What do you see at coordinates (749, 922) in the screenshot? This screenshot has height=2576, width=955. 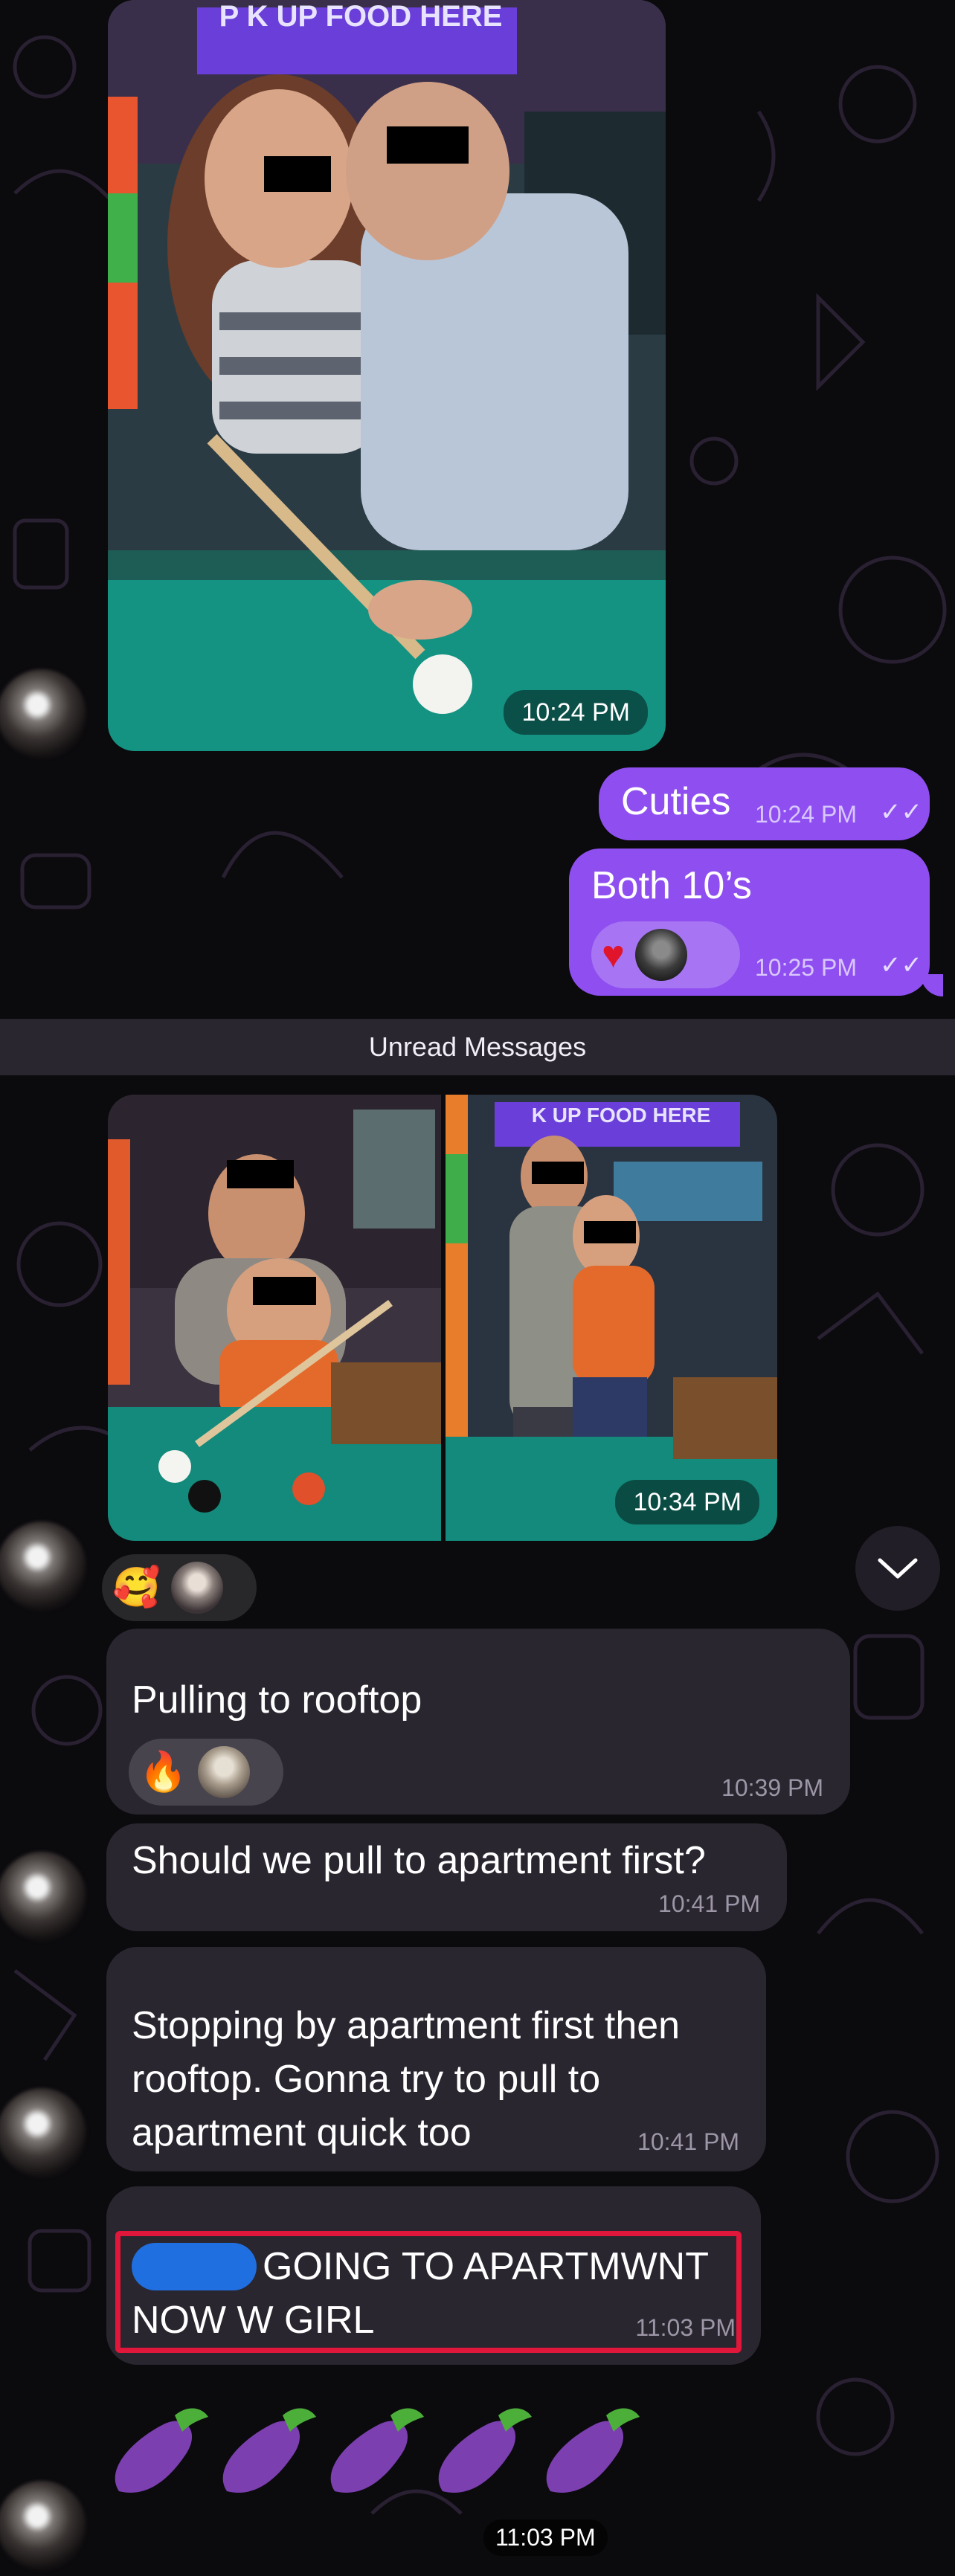 I see `outgoing-message-both-10s: Both 10’s ♥ 10:25 PM ✓✓` at bounding box center [749, 922].